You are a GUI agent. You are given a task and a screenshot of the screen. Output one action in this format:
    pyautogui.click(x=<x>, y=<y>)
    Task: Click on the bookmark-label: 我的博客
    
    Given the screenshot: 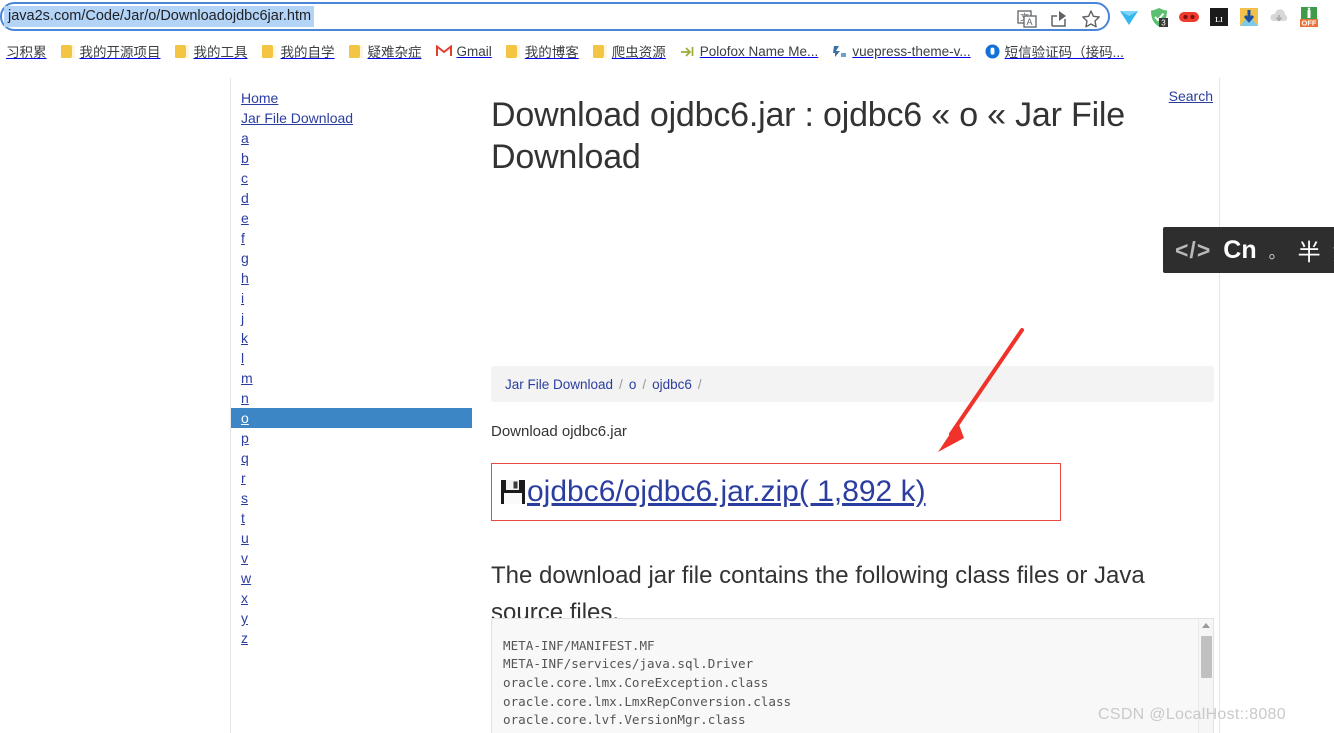 What is the action you would take?
    pyautogui.click(x=551, y=52)
    